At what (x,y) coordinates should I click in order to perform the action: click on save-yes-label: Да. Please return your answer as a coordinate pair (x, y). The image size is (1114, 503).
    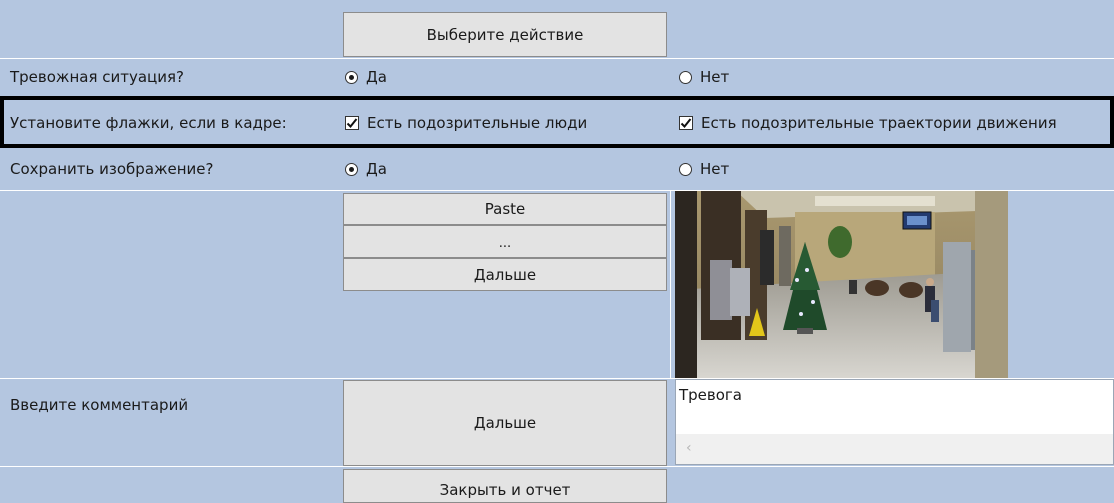
    Looking at the image, I should click on (376, 169).